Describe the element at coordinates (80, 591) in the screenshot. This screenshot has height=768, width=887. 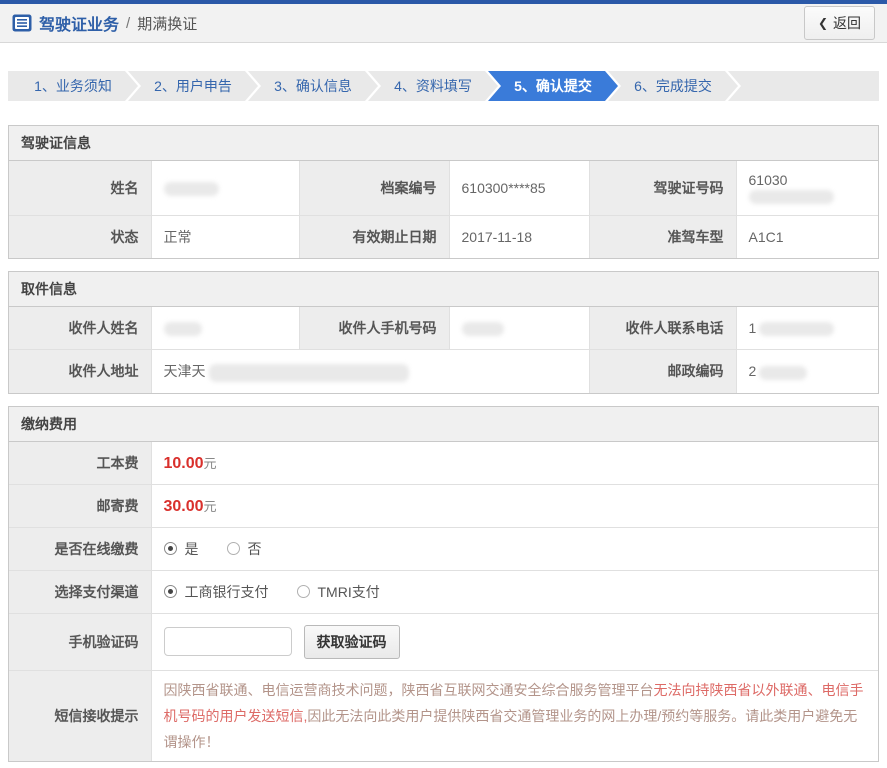
I see `field-label: 选择支付渠道` at that location.